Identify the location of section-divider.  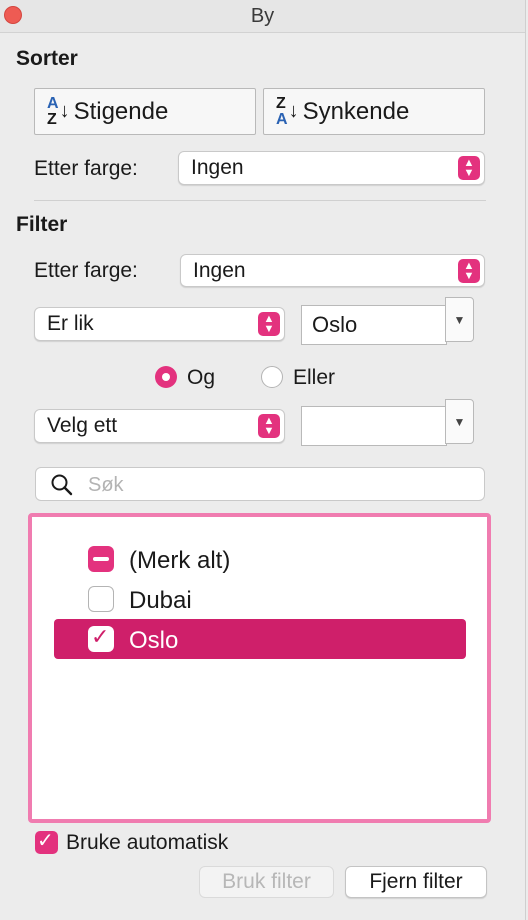
(260, 200).